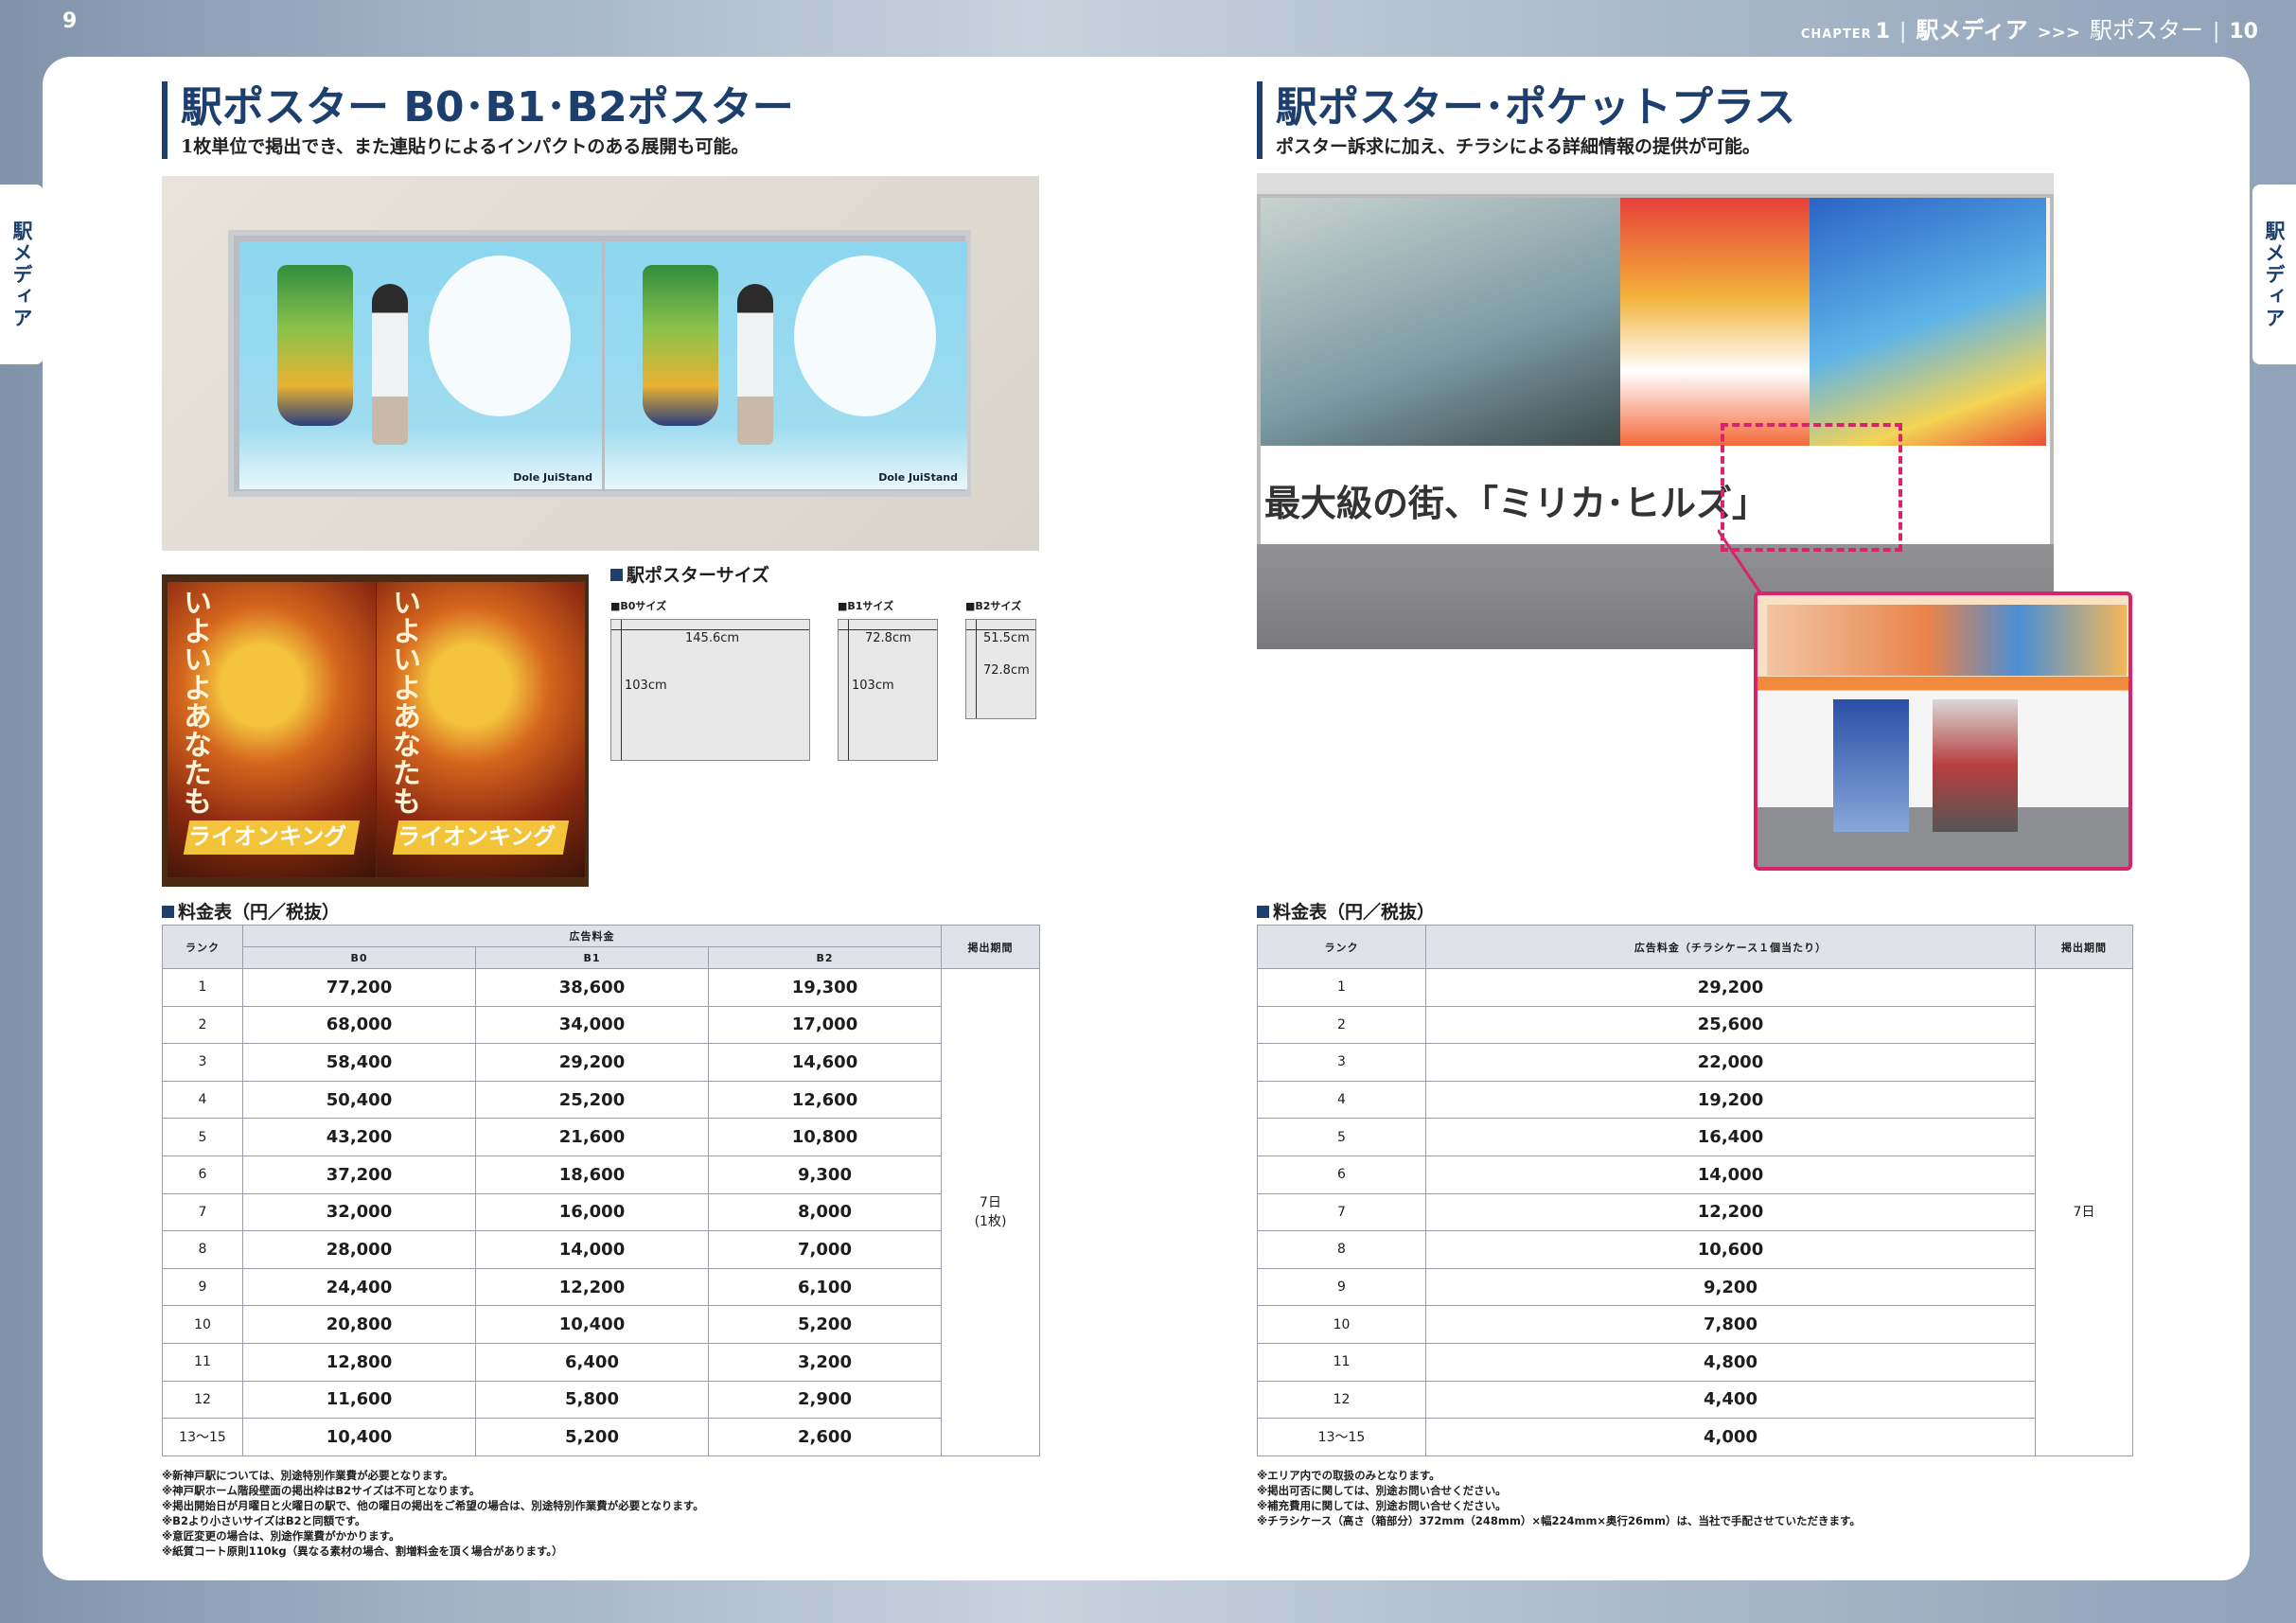  I want to click on fee-cell: 19,200, so click(1730, 1100).